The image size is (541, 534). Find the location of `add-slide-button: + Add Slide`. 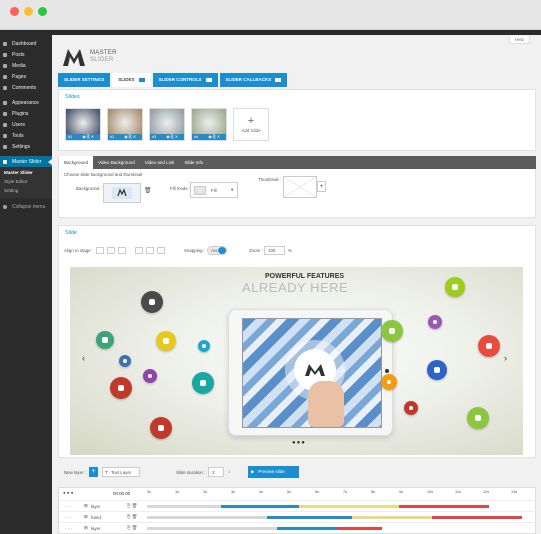

add-slide-button: + Add Slide is located at coordinates (251, 124).